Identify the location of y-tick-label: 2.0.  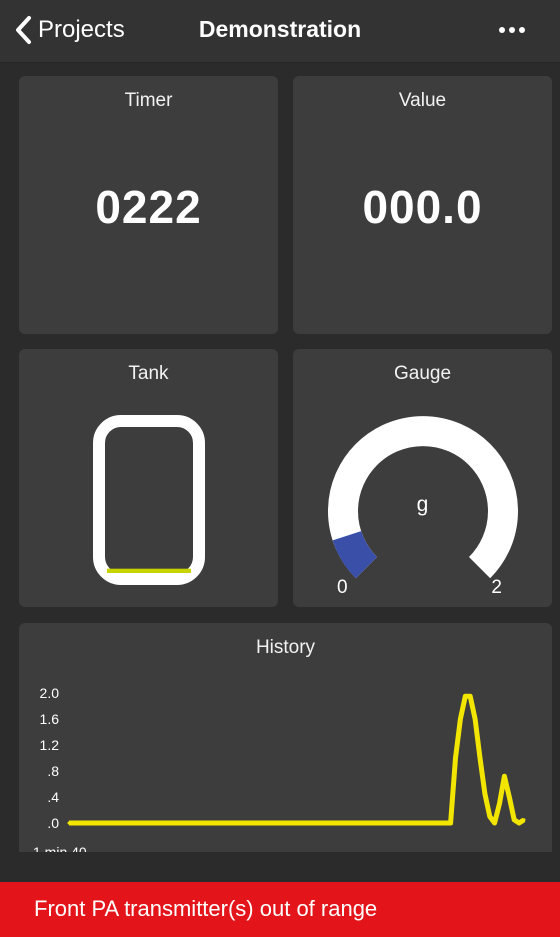
(50, 693).